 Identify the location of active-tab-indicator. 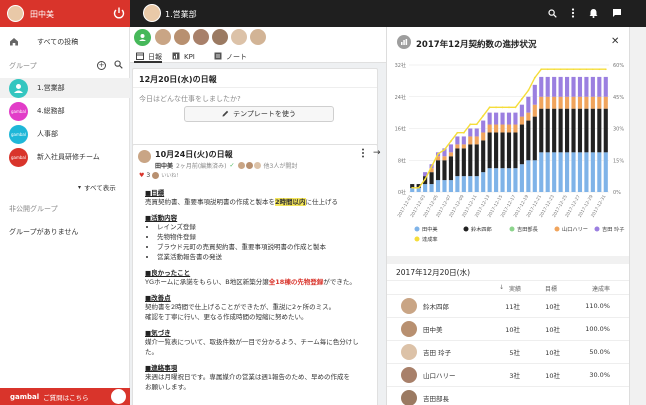
(148, 62).